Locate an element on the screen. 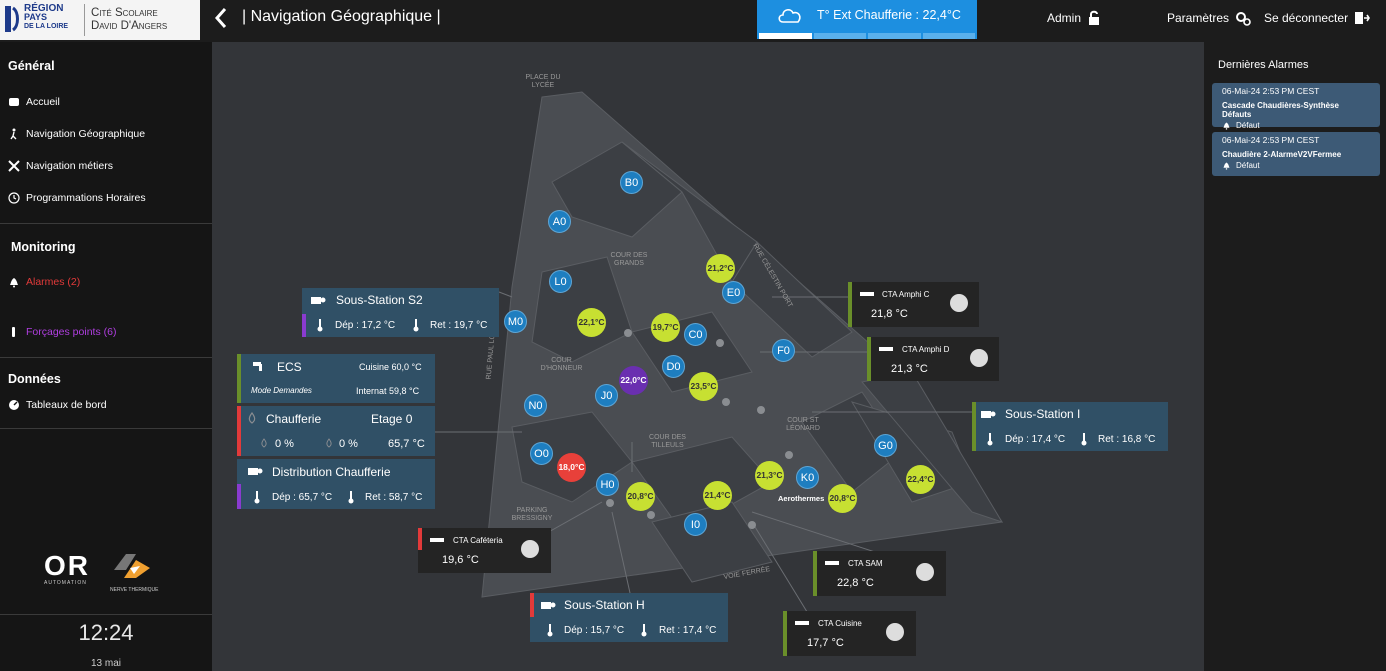  building-marker-m0: M0 is located at coordinates (515, 321).